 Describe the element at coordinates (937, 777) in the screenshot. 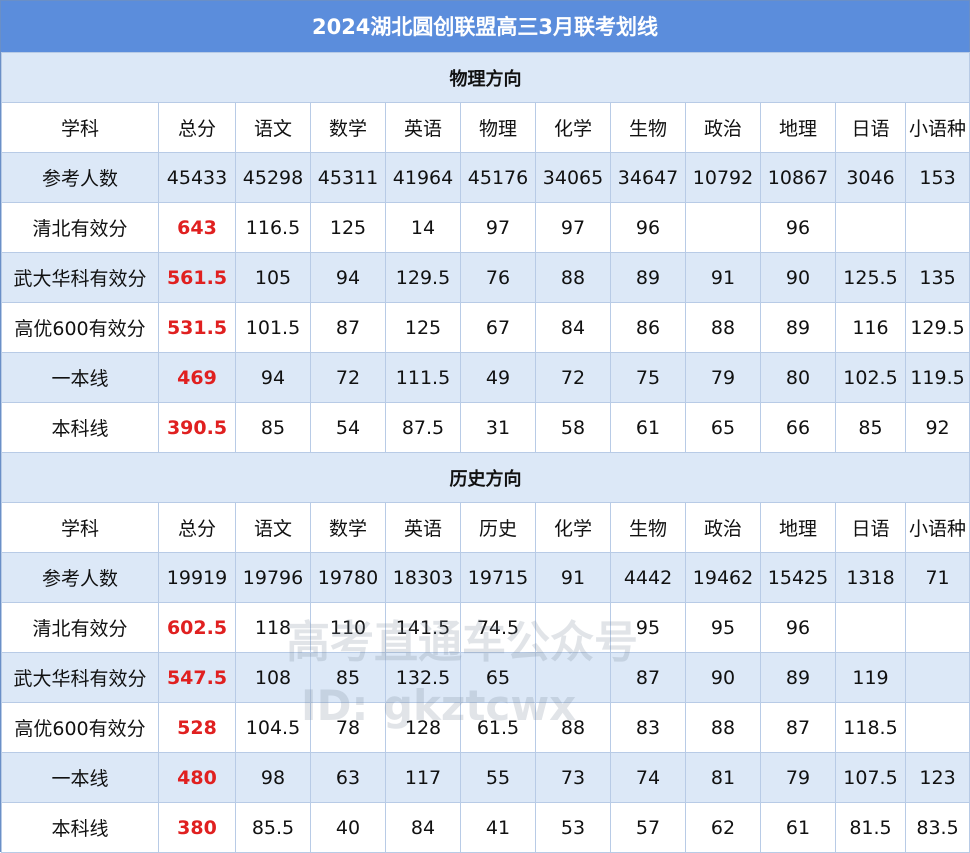

I see `table-cell: 123` at that location.